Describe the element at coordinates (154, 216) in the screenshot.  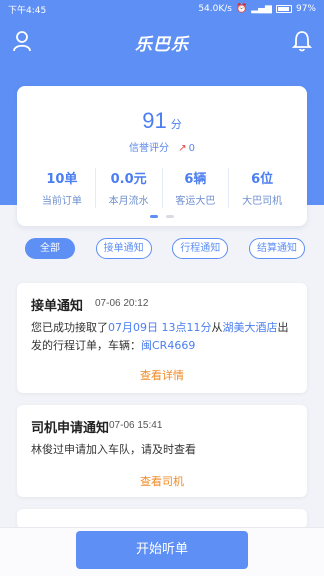
I see `page-dot-active` at that location.